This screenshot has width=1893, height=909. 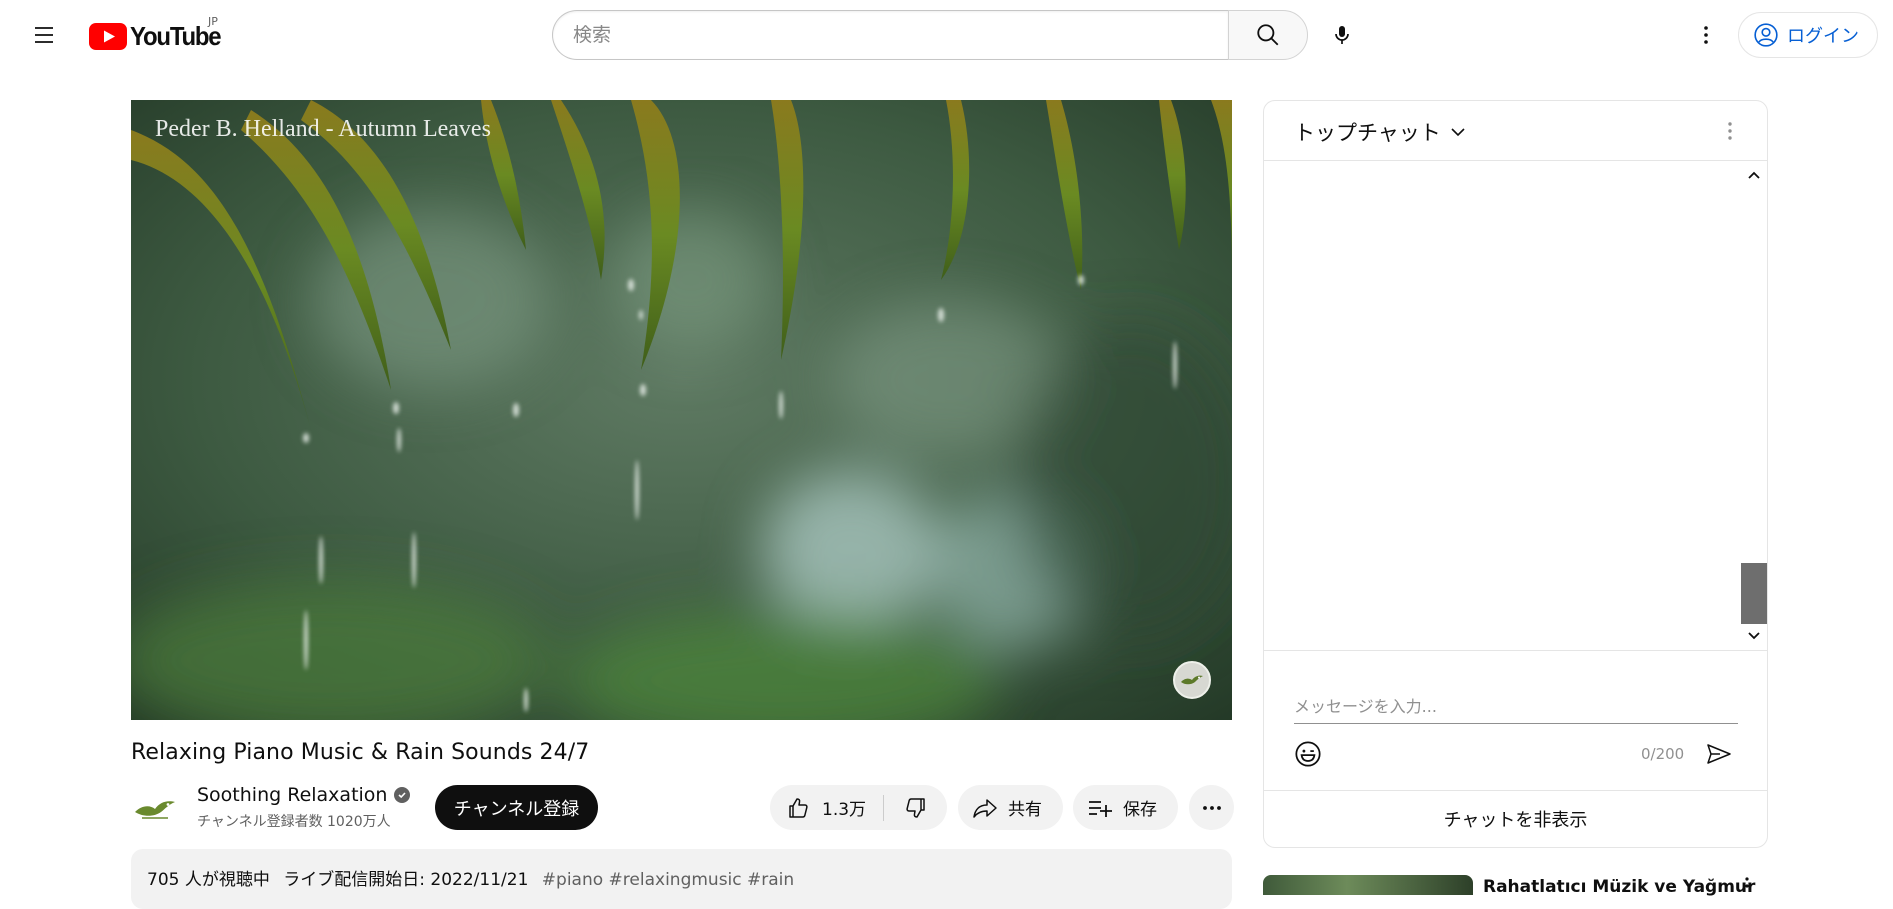 I want to click on like-icon, so click(x=798, y=807).